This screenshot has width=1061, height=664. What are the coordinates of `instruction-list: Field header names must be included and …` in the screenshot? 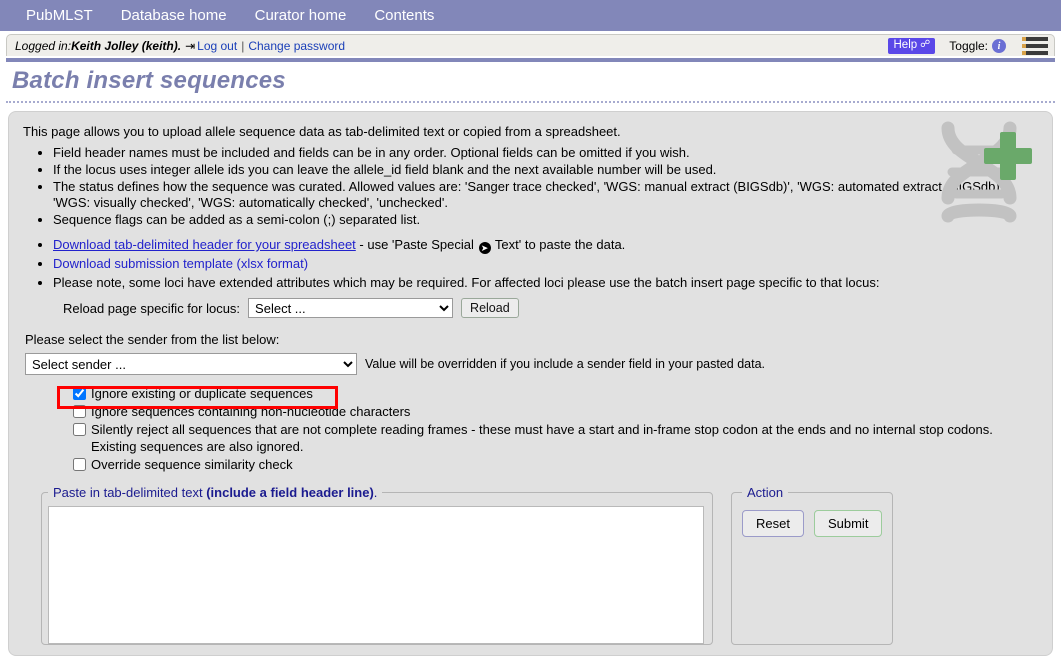 It's located at (530, 186).